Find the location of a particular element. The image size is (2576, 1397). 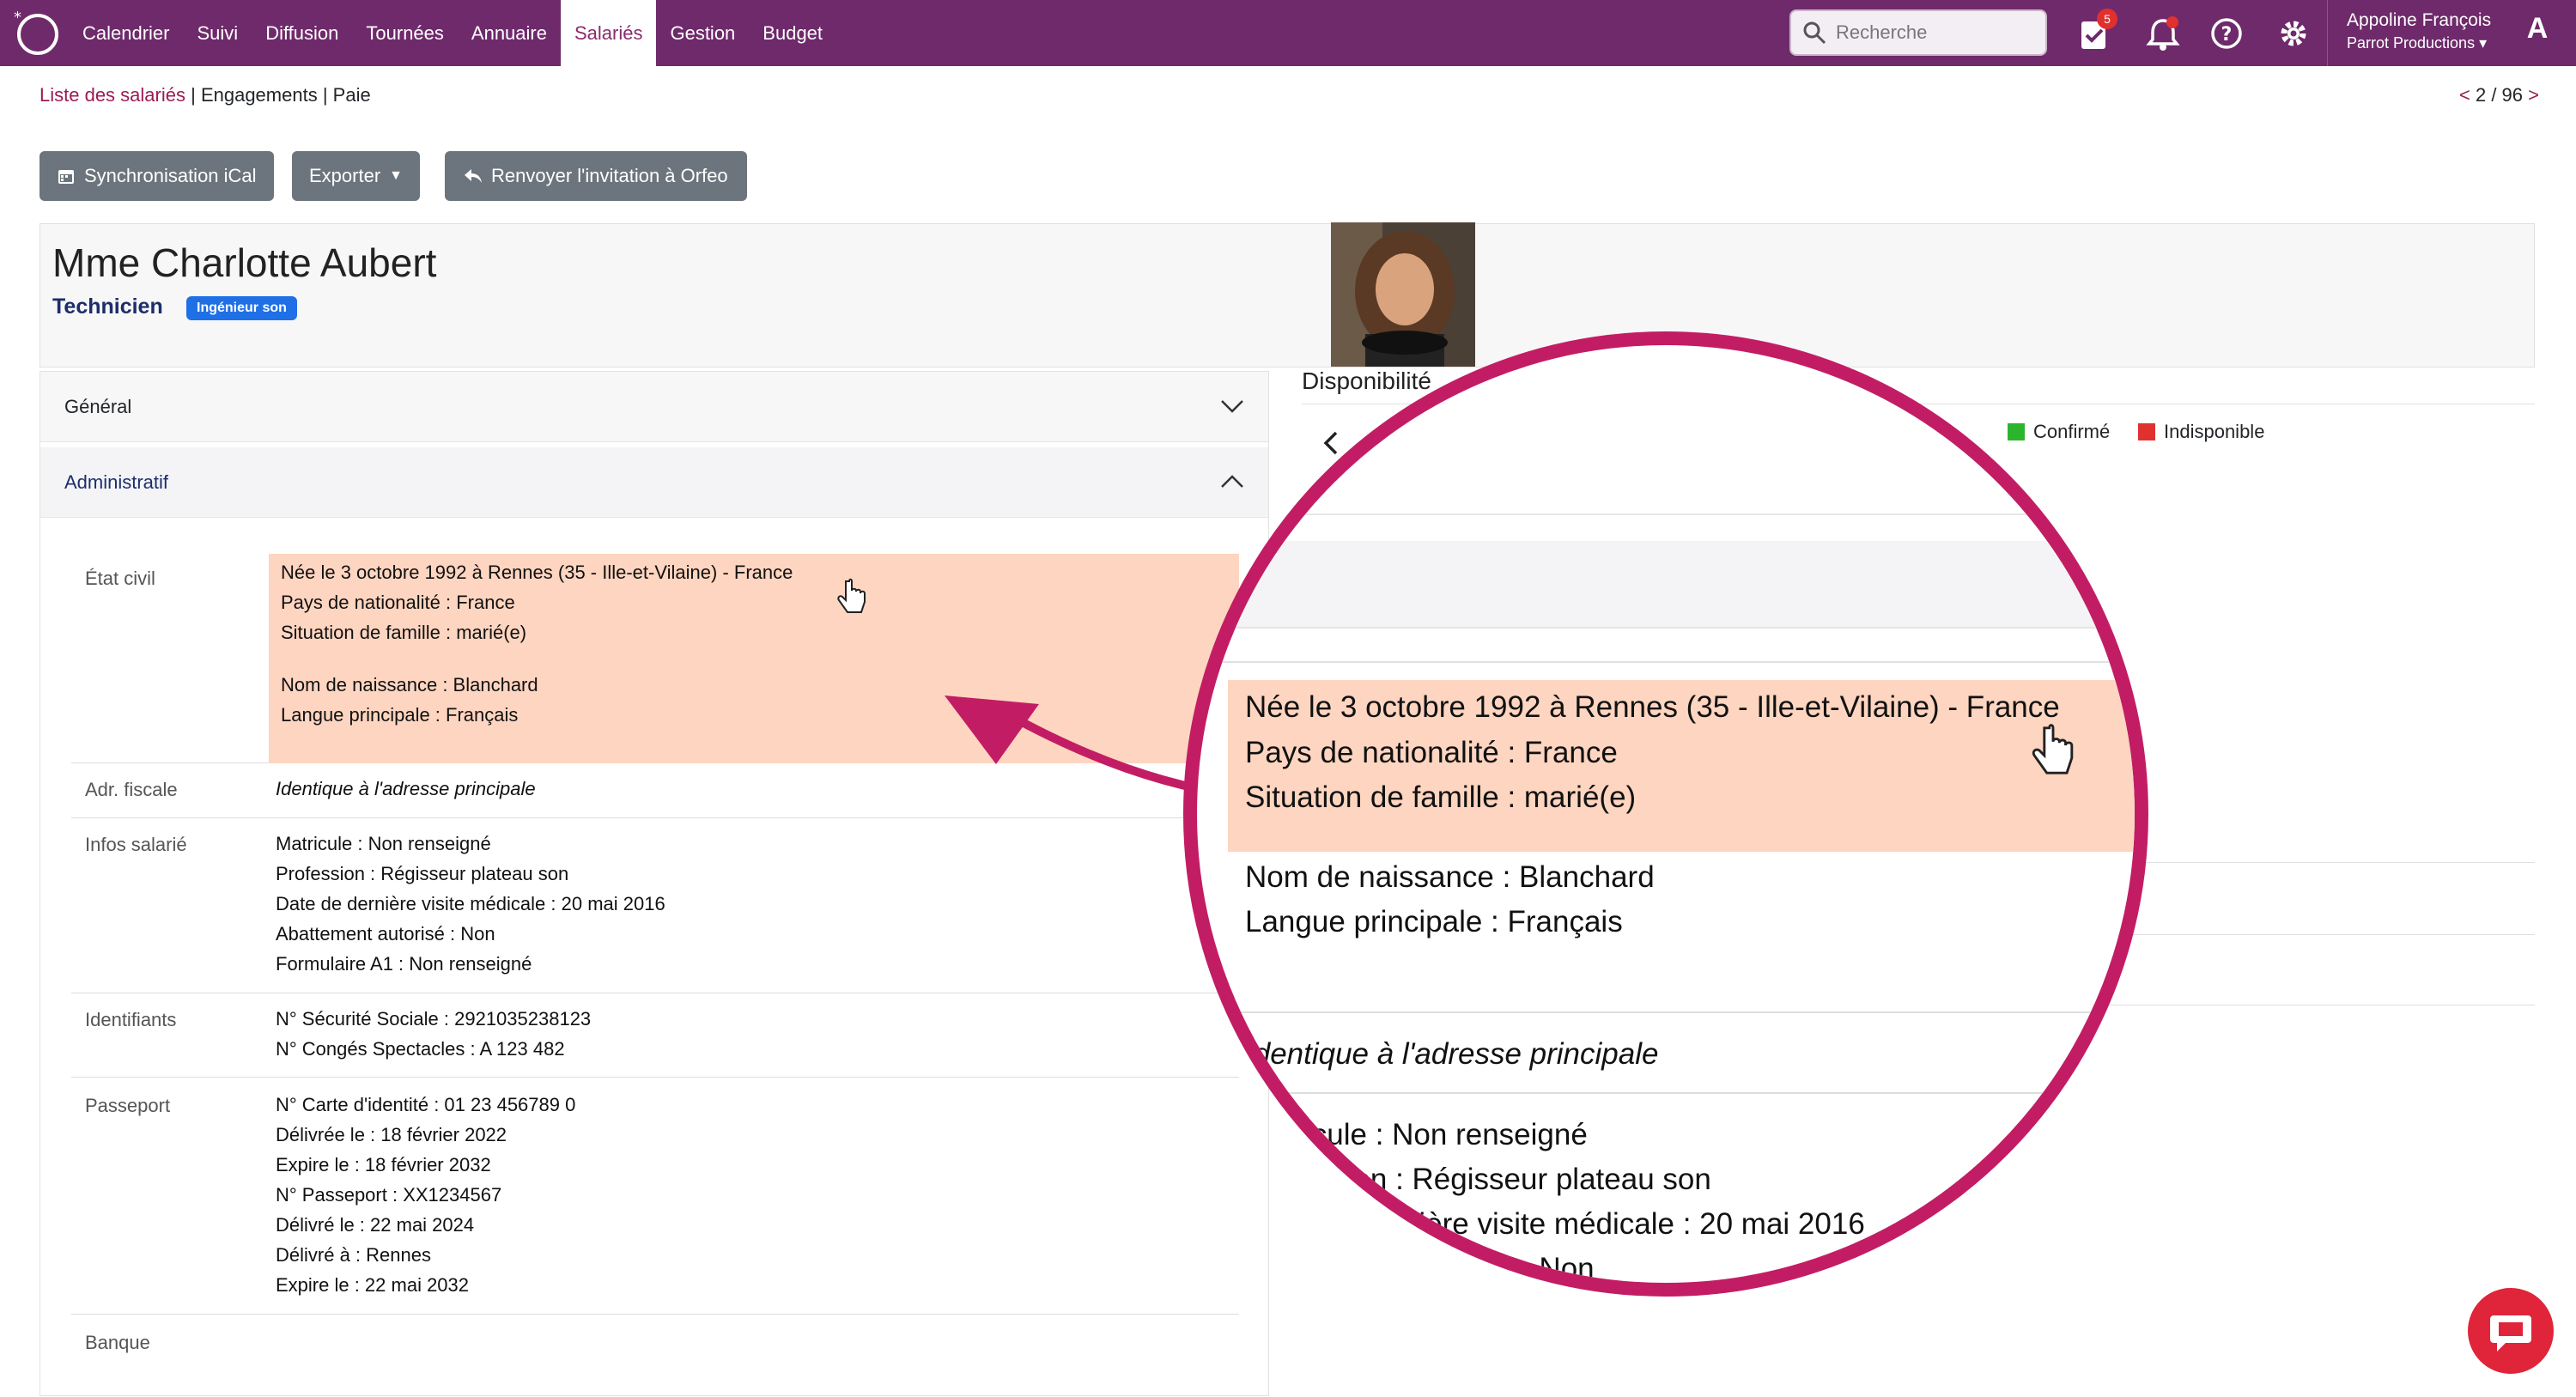

search-icon is located at coordinates (1814, 33).